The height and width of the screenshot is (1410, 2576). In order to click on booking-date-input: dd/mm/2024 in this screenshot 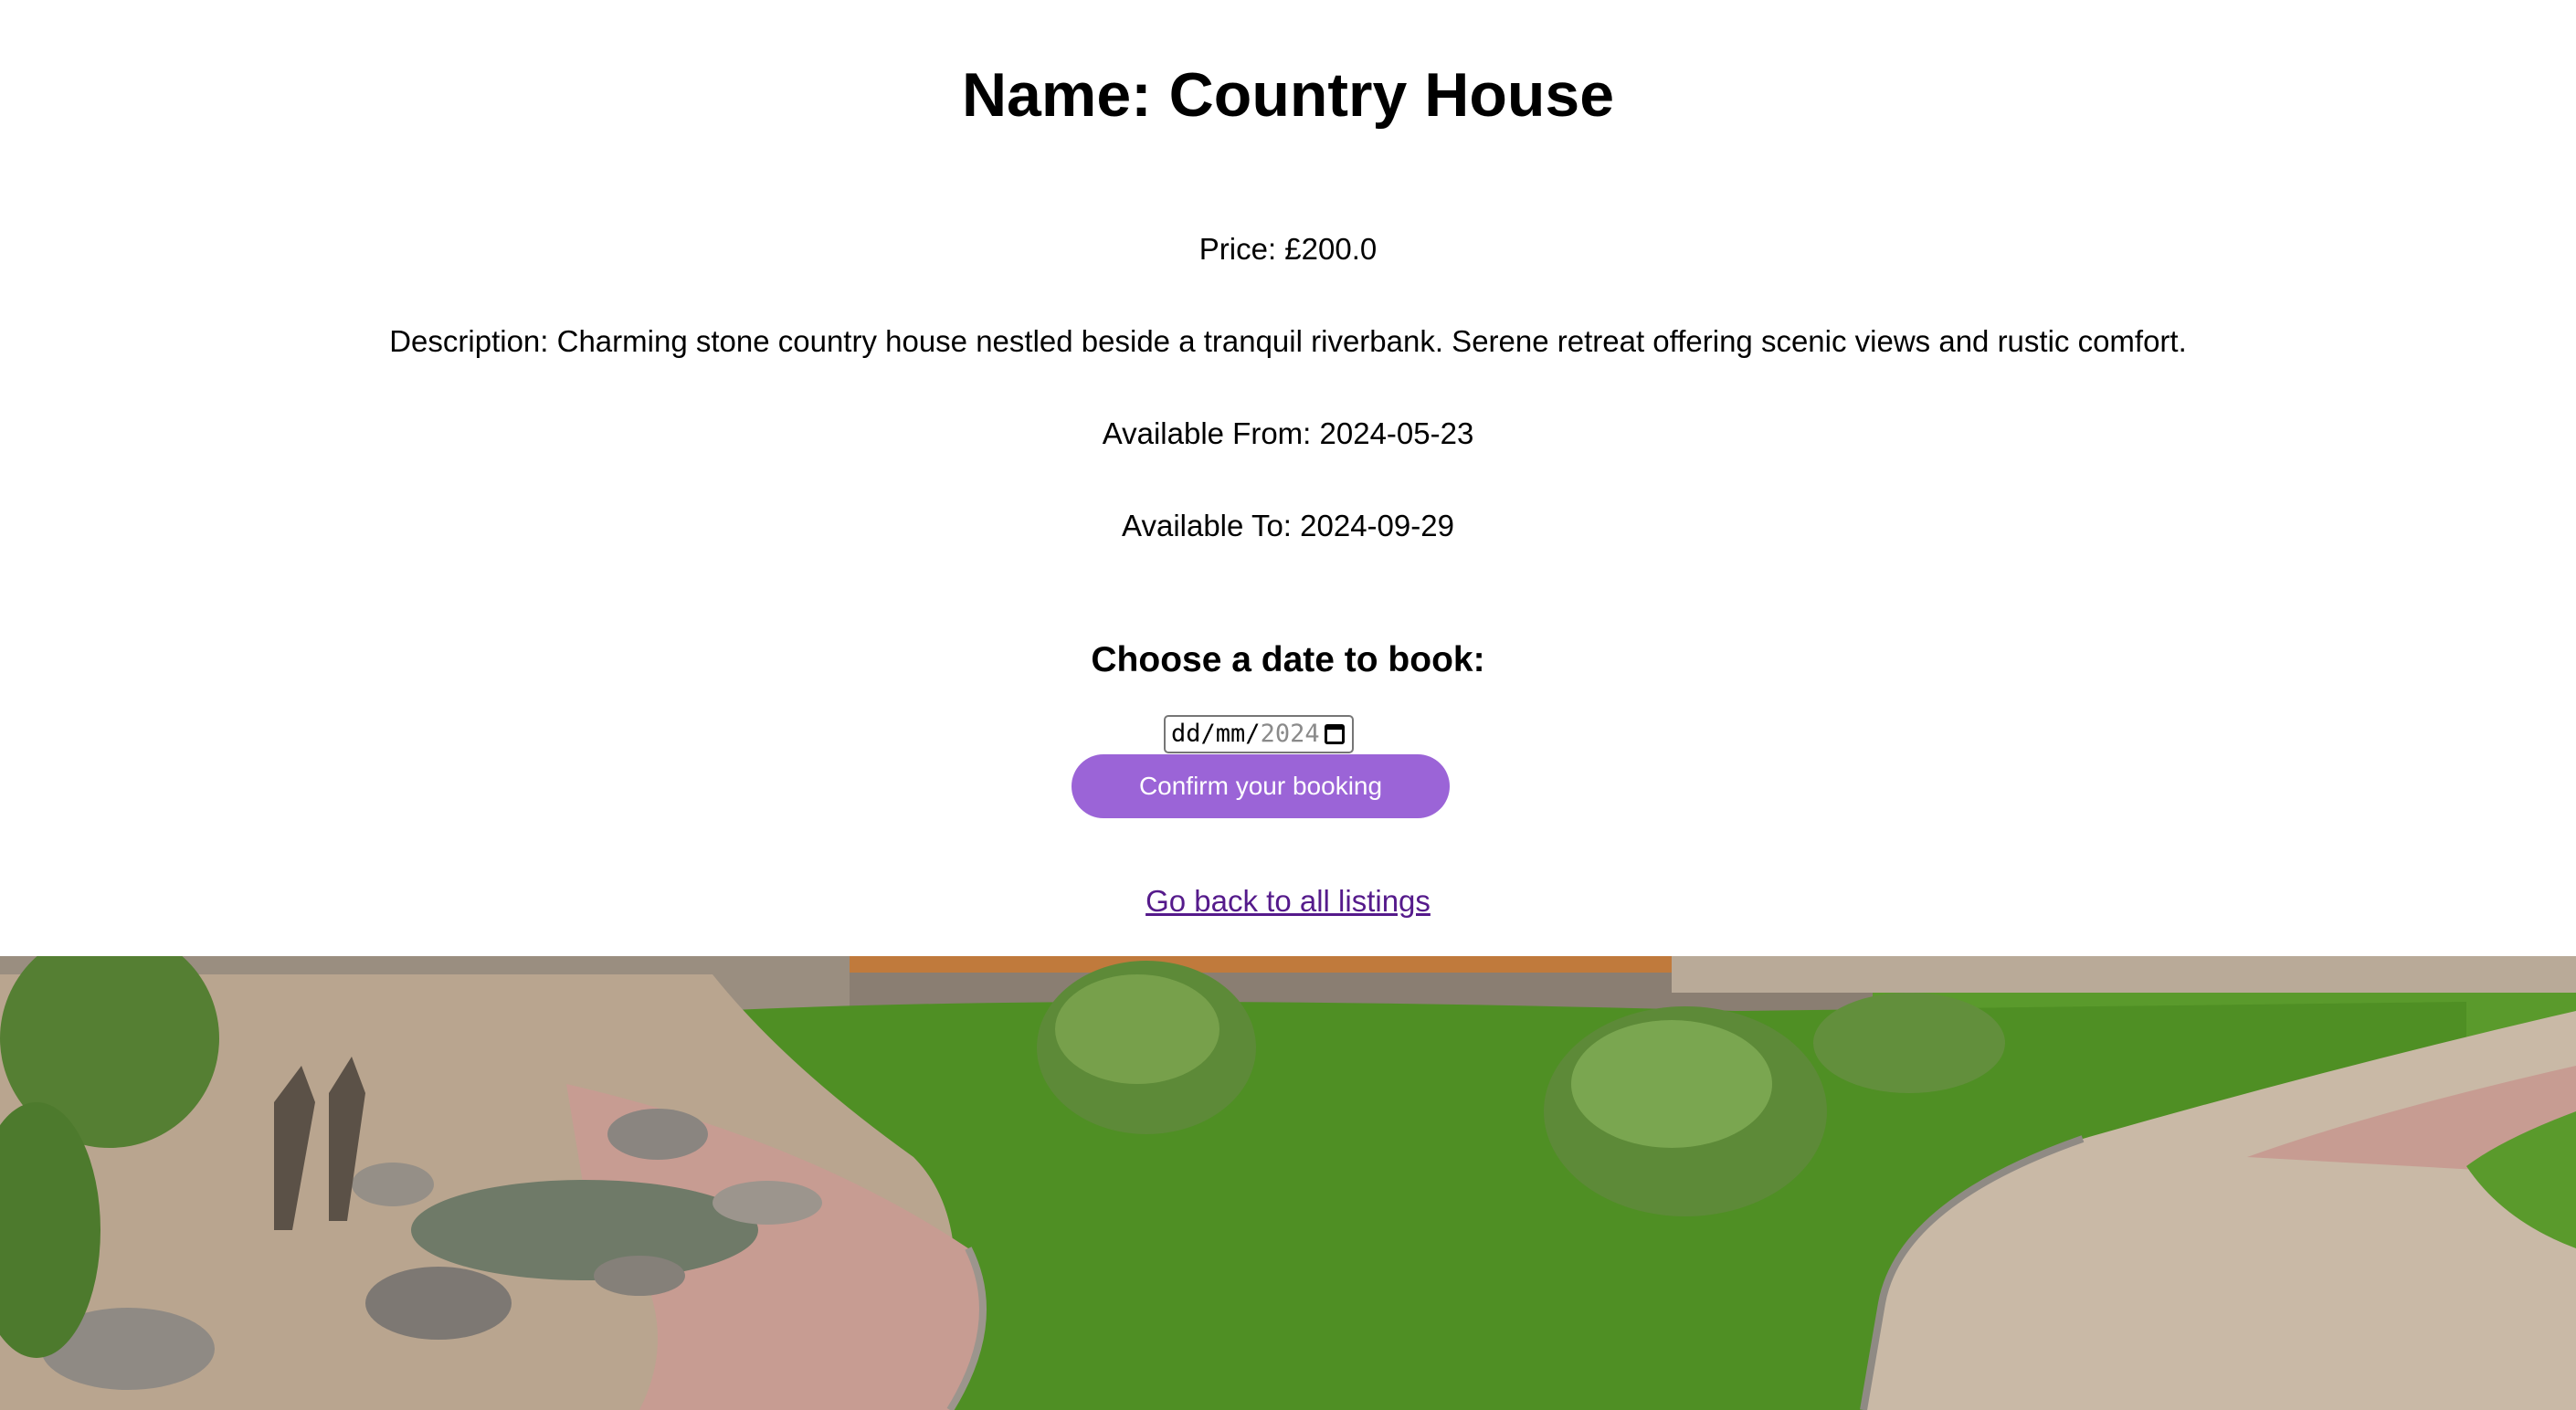, I will do `click(1259, 734)`.